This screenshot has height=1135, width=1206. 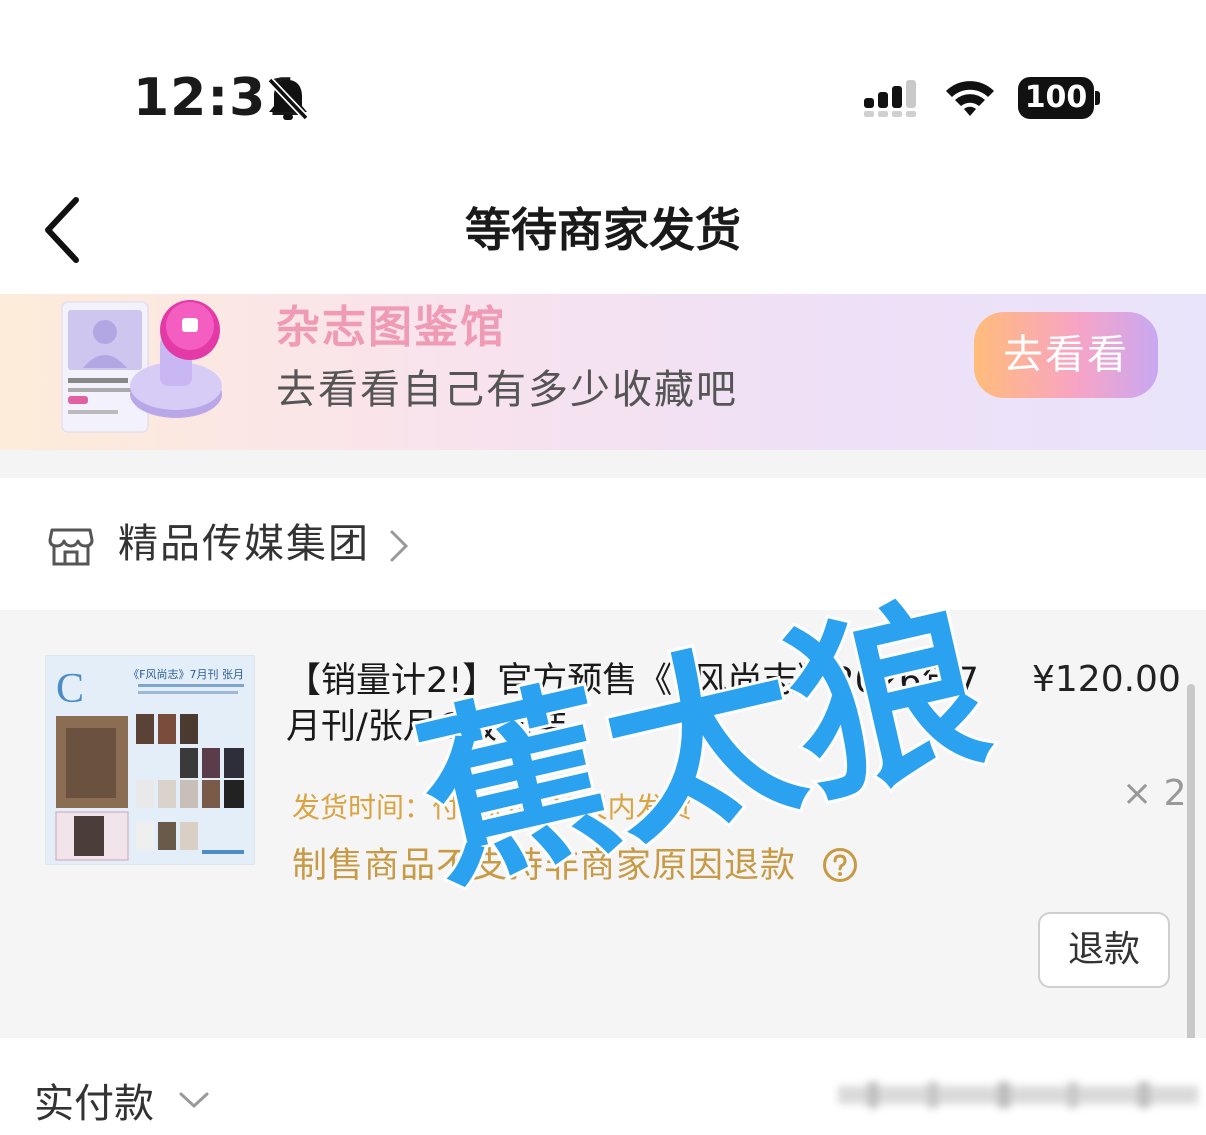 I want to click on promo-banner: 杂志图鉴馆 去看看自己有多少收藏吧 去看看, so click(x=603, y=372).